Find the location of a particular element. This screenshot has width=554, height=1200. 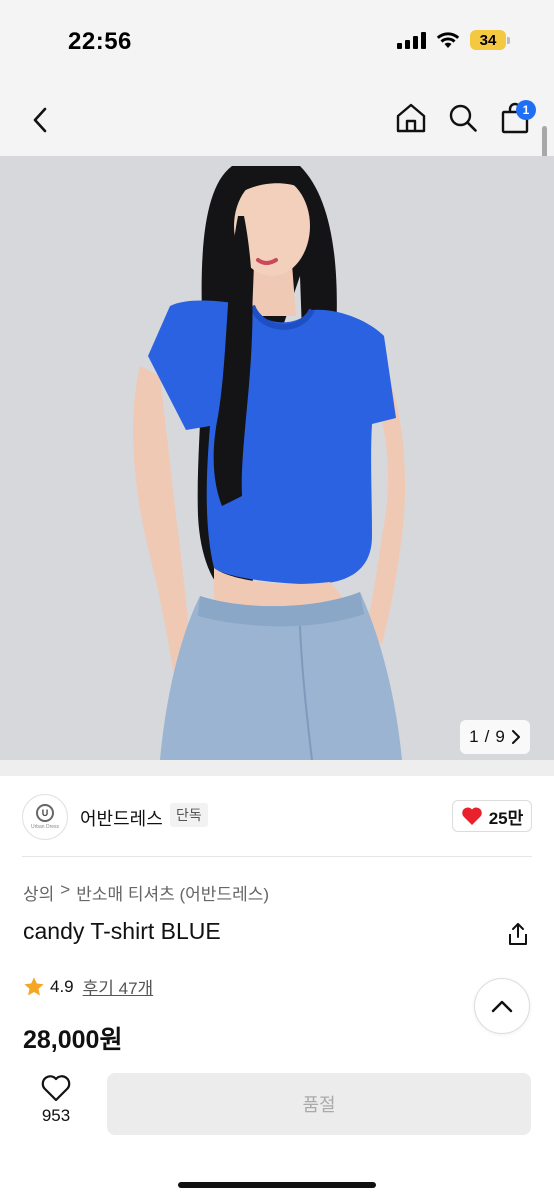

chevron-right-icon is located at coordinates (515, 737).